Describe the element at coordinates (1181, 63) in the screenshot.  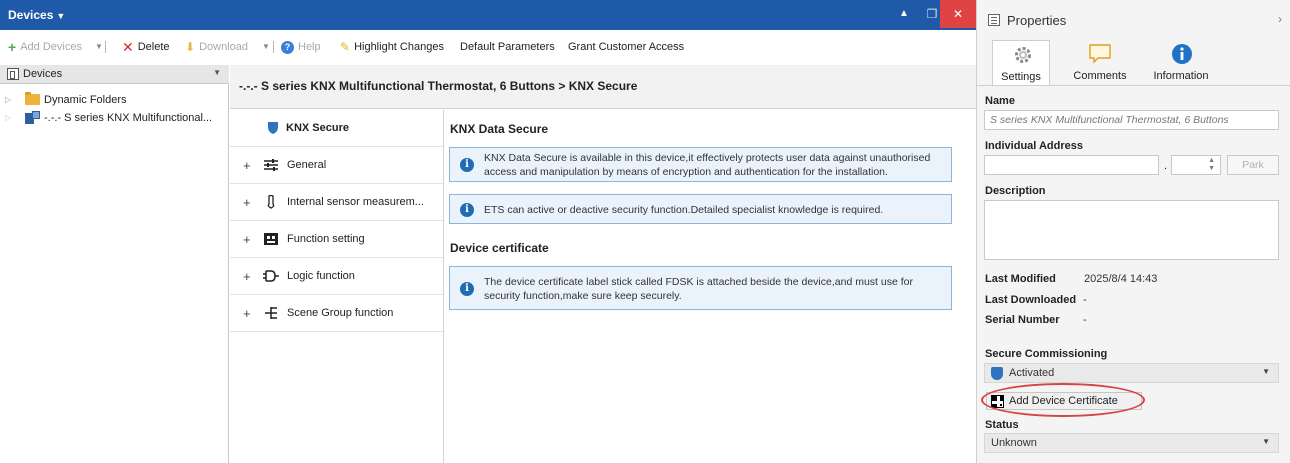
I see `tab-information: Information` at that location.